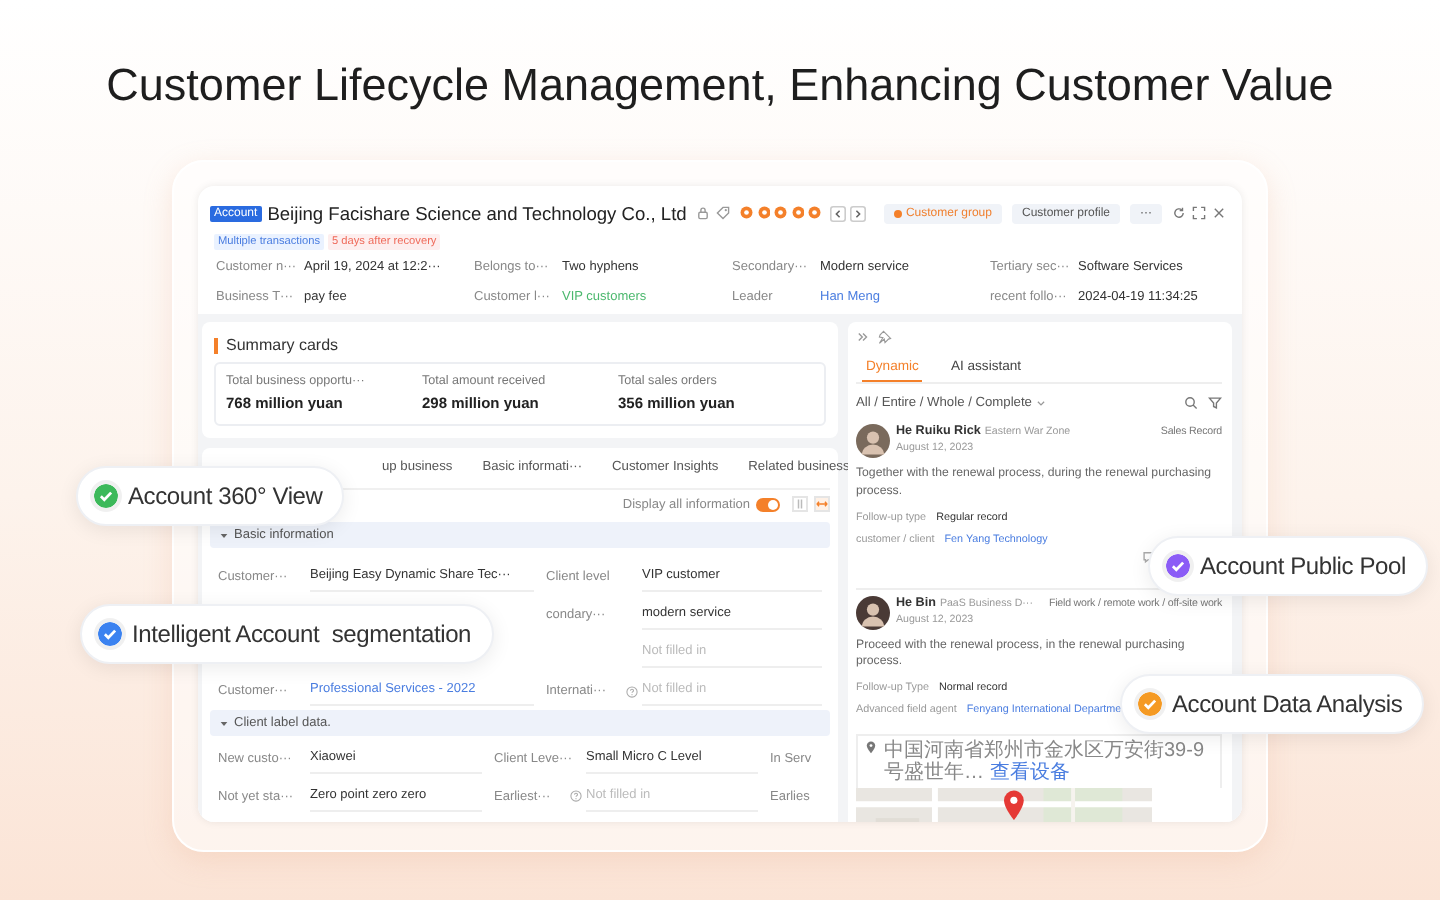 The image size is (1440, 900). Describe the element at coordinates (857, 213) in the screenshot. I see `next-button` at that location.